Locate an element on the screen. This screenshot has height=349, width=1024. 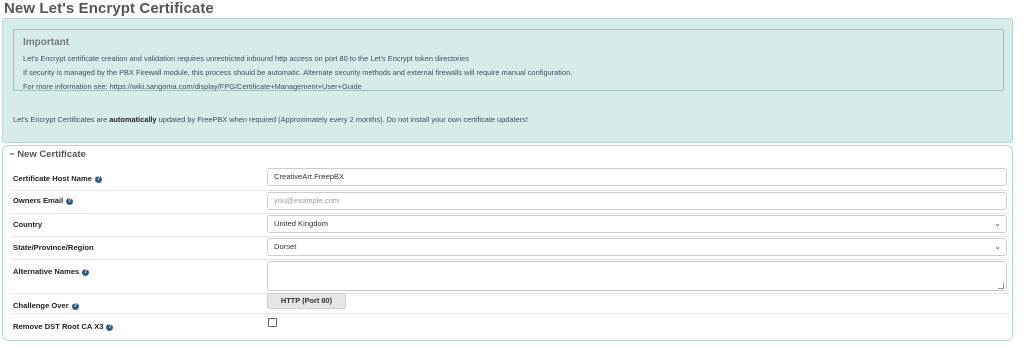
collapse-toggle-icon: − is located at coordinates (12, 154).